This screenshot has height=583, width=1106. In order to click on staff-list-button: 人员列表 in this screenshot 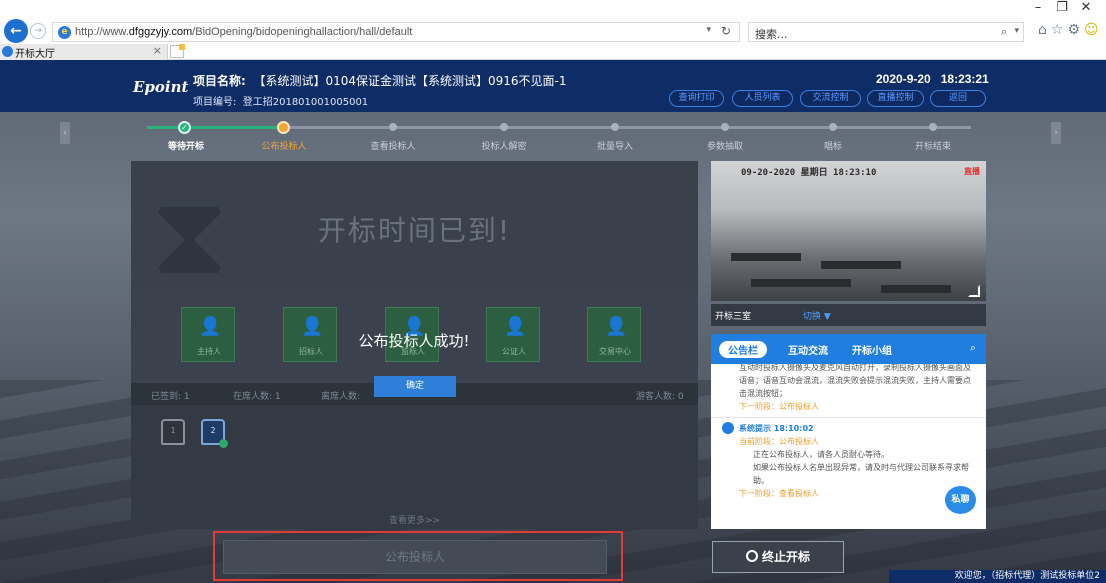, I will do `click(762, 98)`.